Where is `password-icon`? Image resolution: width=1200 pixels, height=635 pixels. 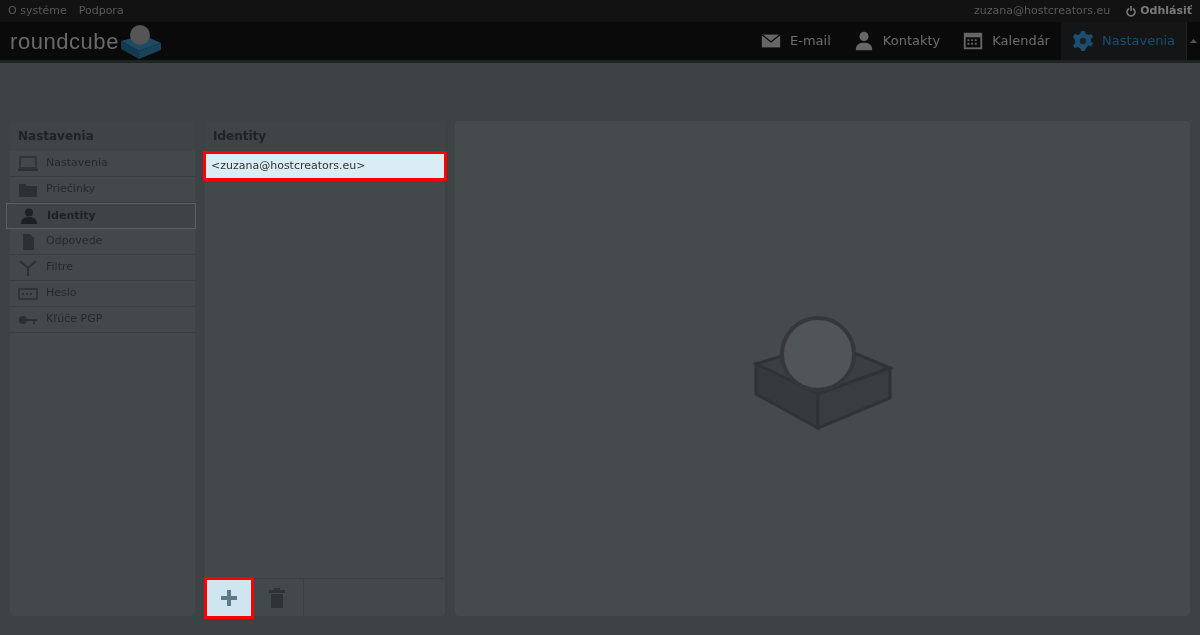 password-icon is located at coordinates (28, 293).